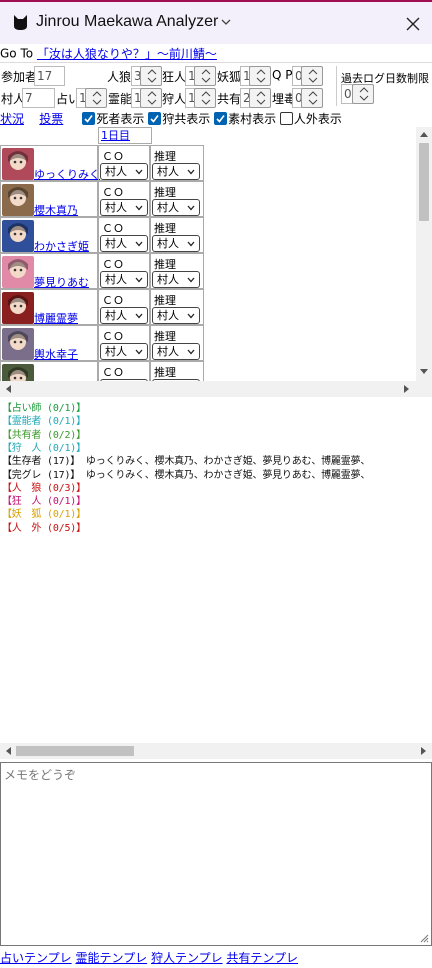  What do you see at coordinates (151, 76) in the screenshot?
I see `wolf-spinner` at bounding box center [151, 76].